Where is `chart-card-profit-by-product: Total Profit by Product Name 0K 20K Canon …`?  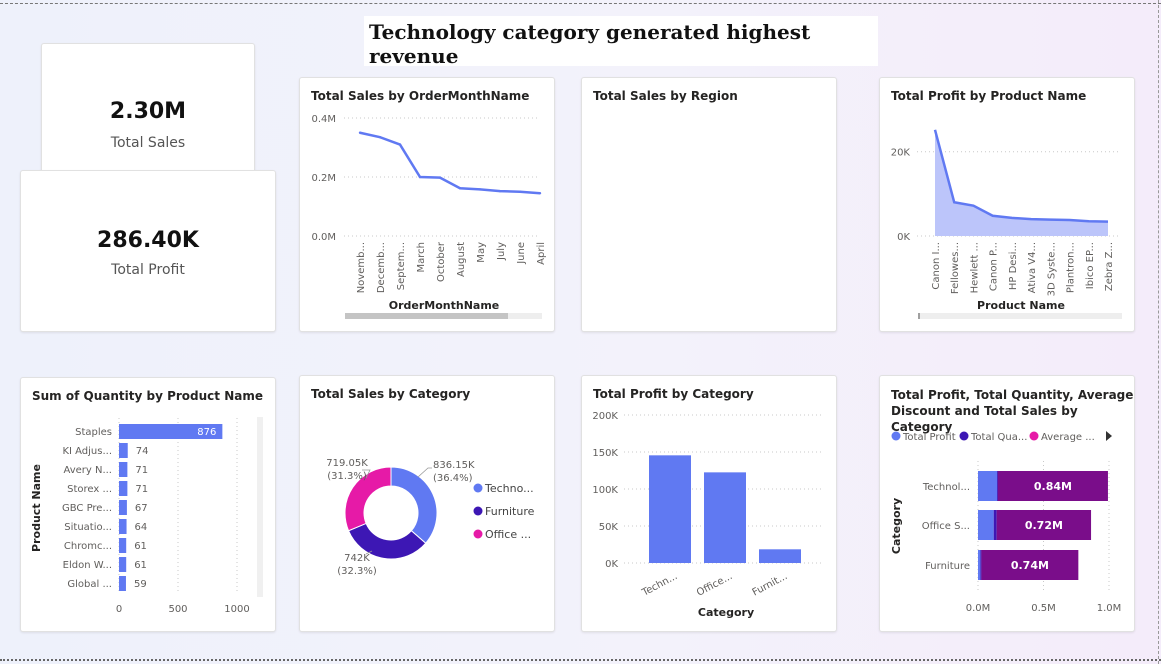 chart-card-profit-by-product: Total Profit by Product Name 0K 20K Canon … is located at coordinates (1007, 204).